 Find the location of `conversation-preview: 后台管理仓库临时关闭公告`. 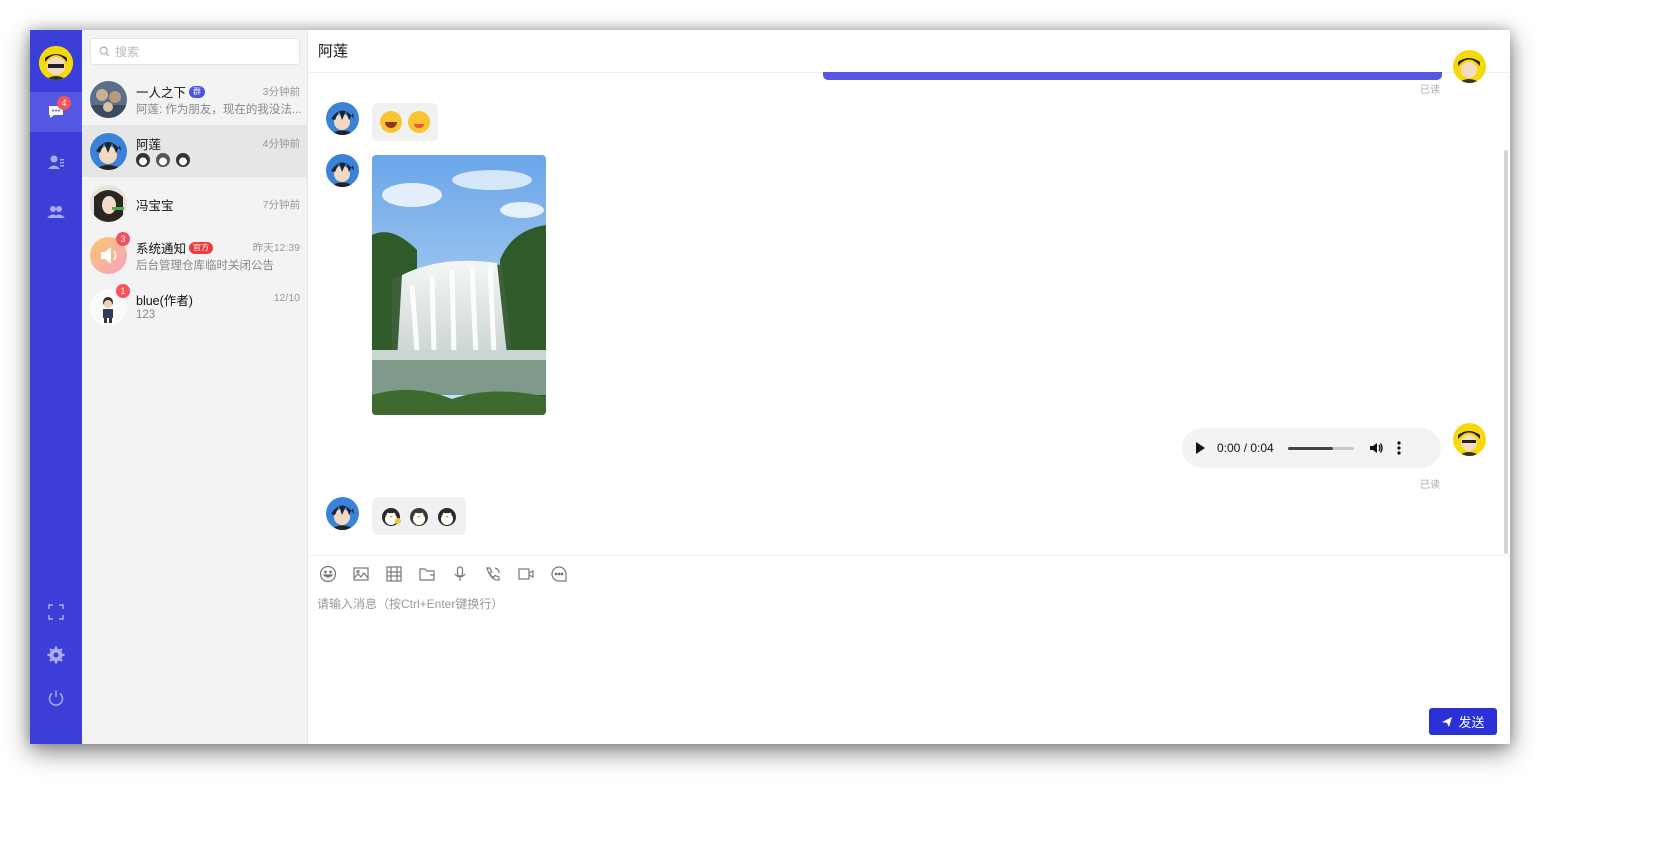

conversation-preview: 后台管理仓库临时关闭公告 is located at coordinates (205, 266).